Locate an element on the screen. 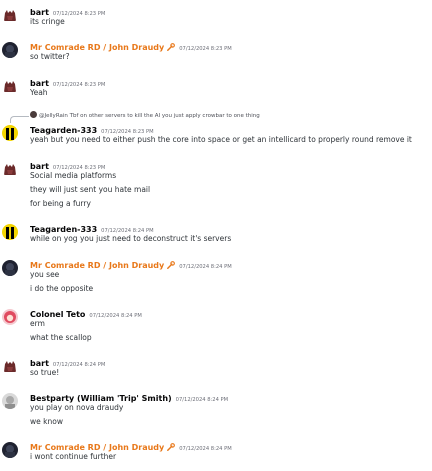 This screenshot has width=432, height=471. message-text: they will just sent you hate mail is located at coordinates (90, 189).